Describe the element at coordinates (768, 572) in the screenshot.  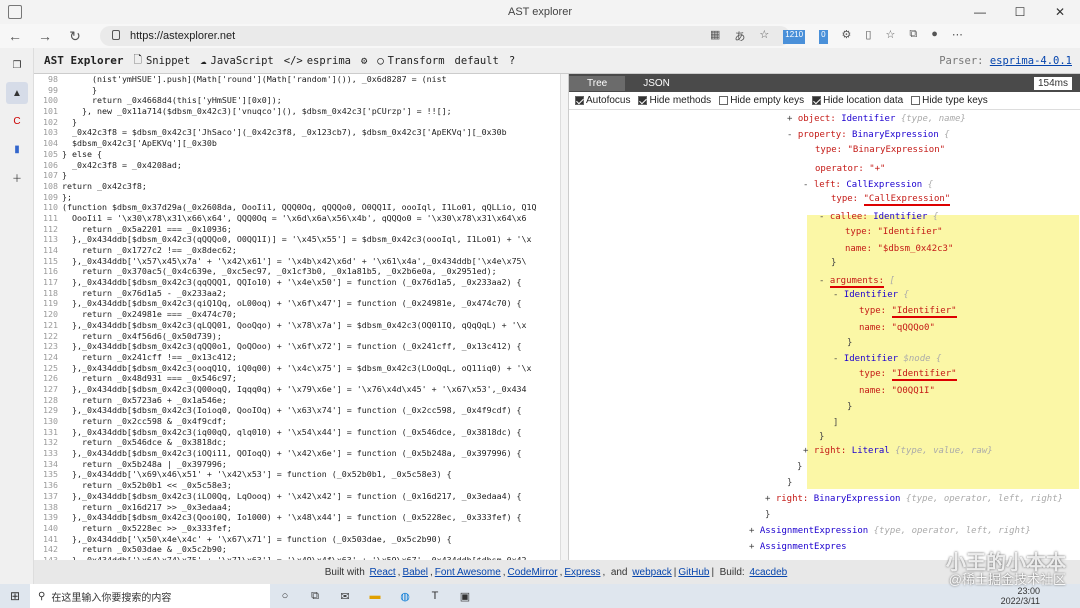
I see `build-hash-link: 4cacdeb` at that location.